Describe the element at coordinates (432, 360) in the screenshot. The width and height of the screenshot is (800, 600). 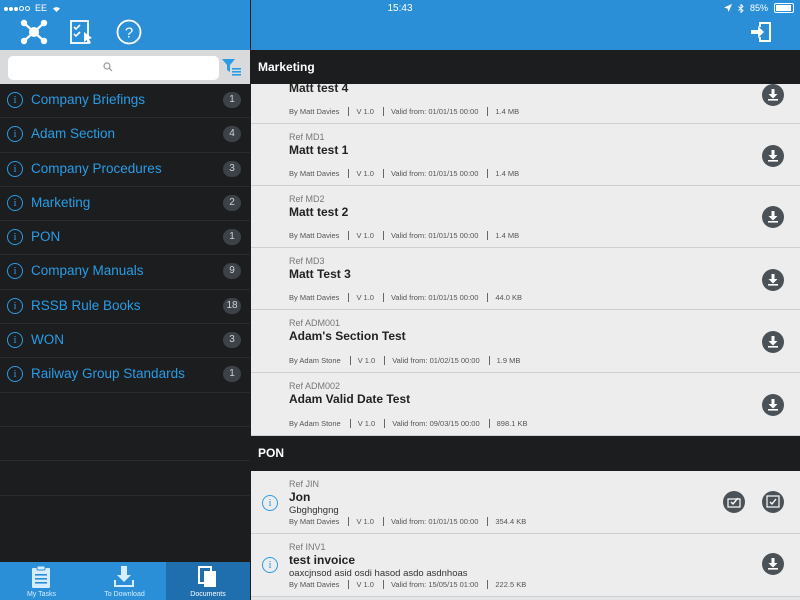
I see `document-valid-from: Valid from: 01/02/15 00:00` at that location.